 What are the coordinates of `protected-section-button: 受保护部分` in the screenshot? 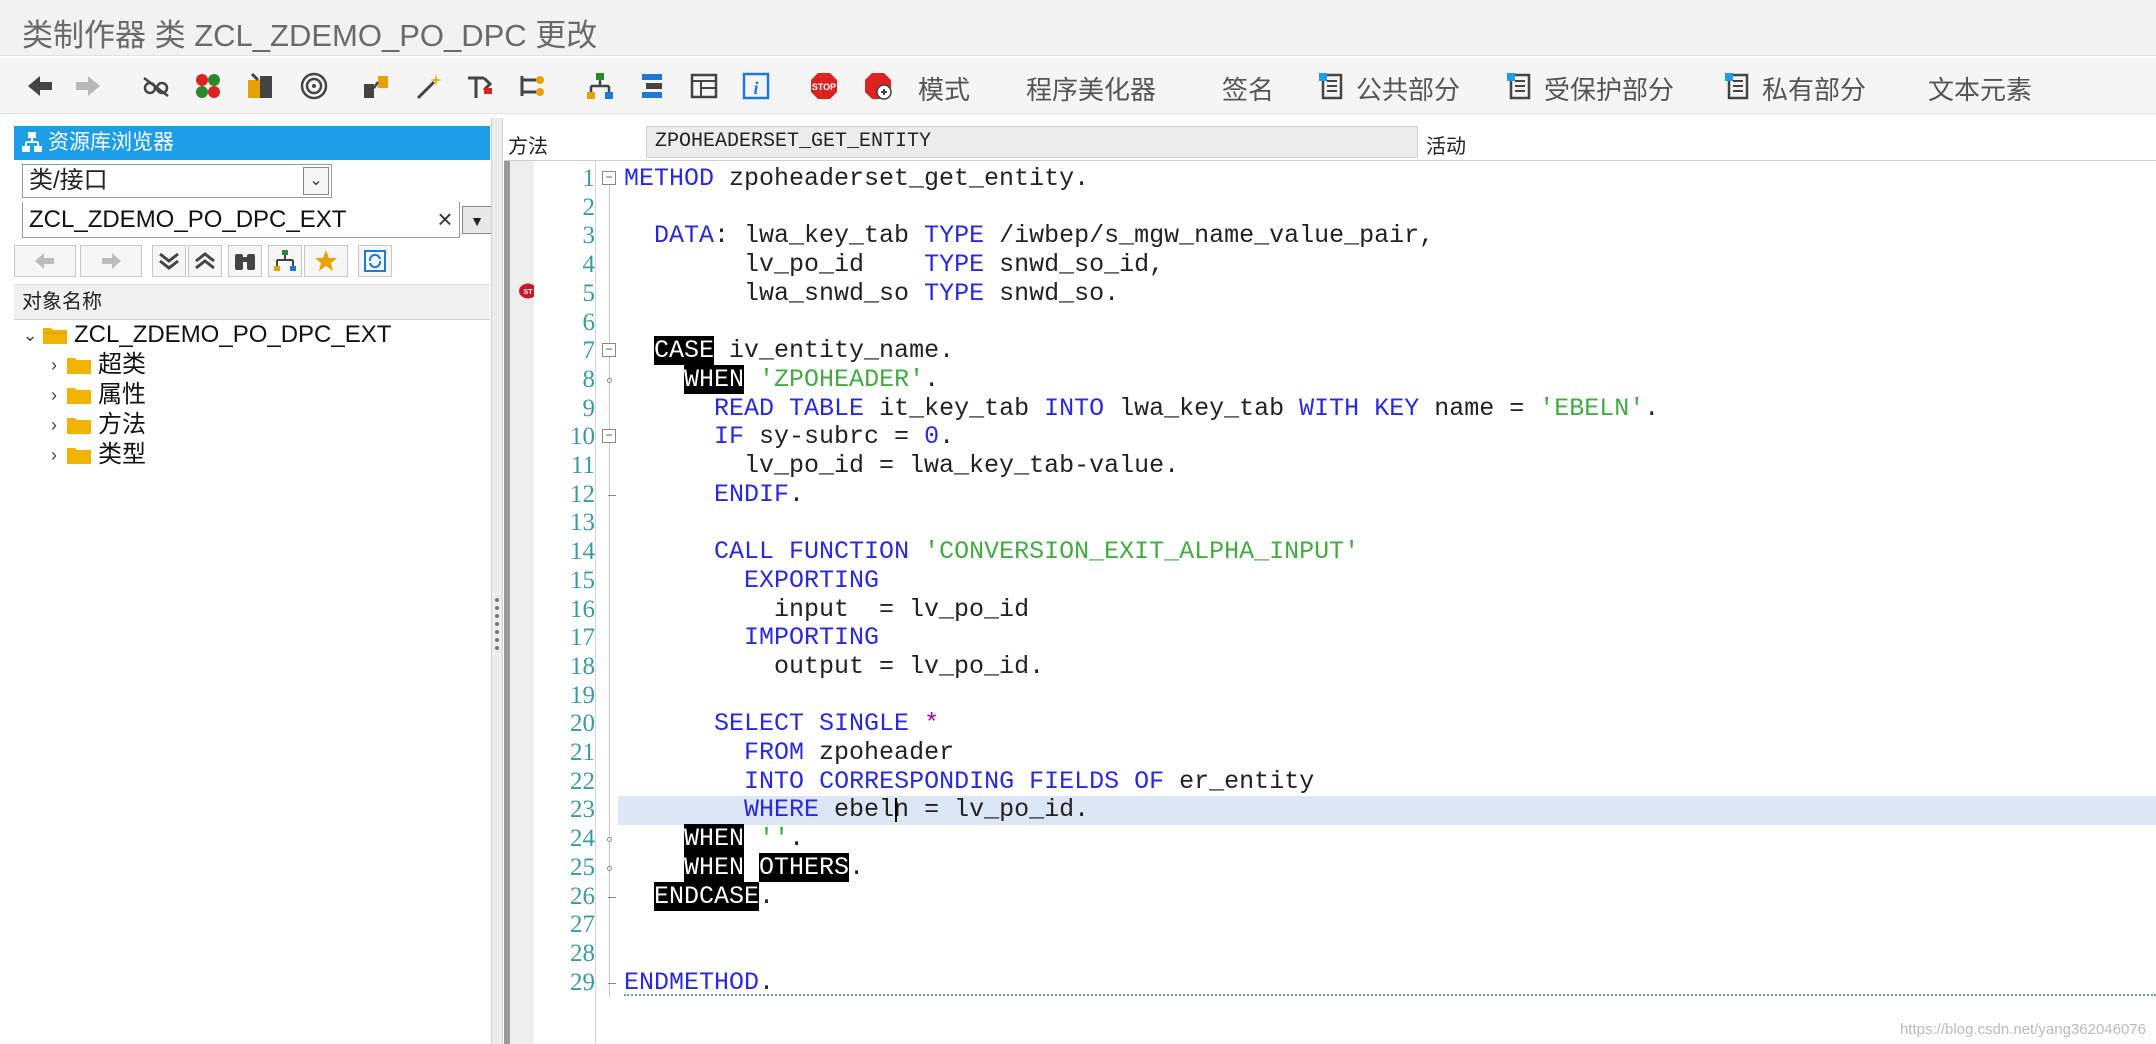 It's located at (1609, 88).